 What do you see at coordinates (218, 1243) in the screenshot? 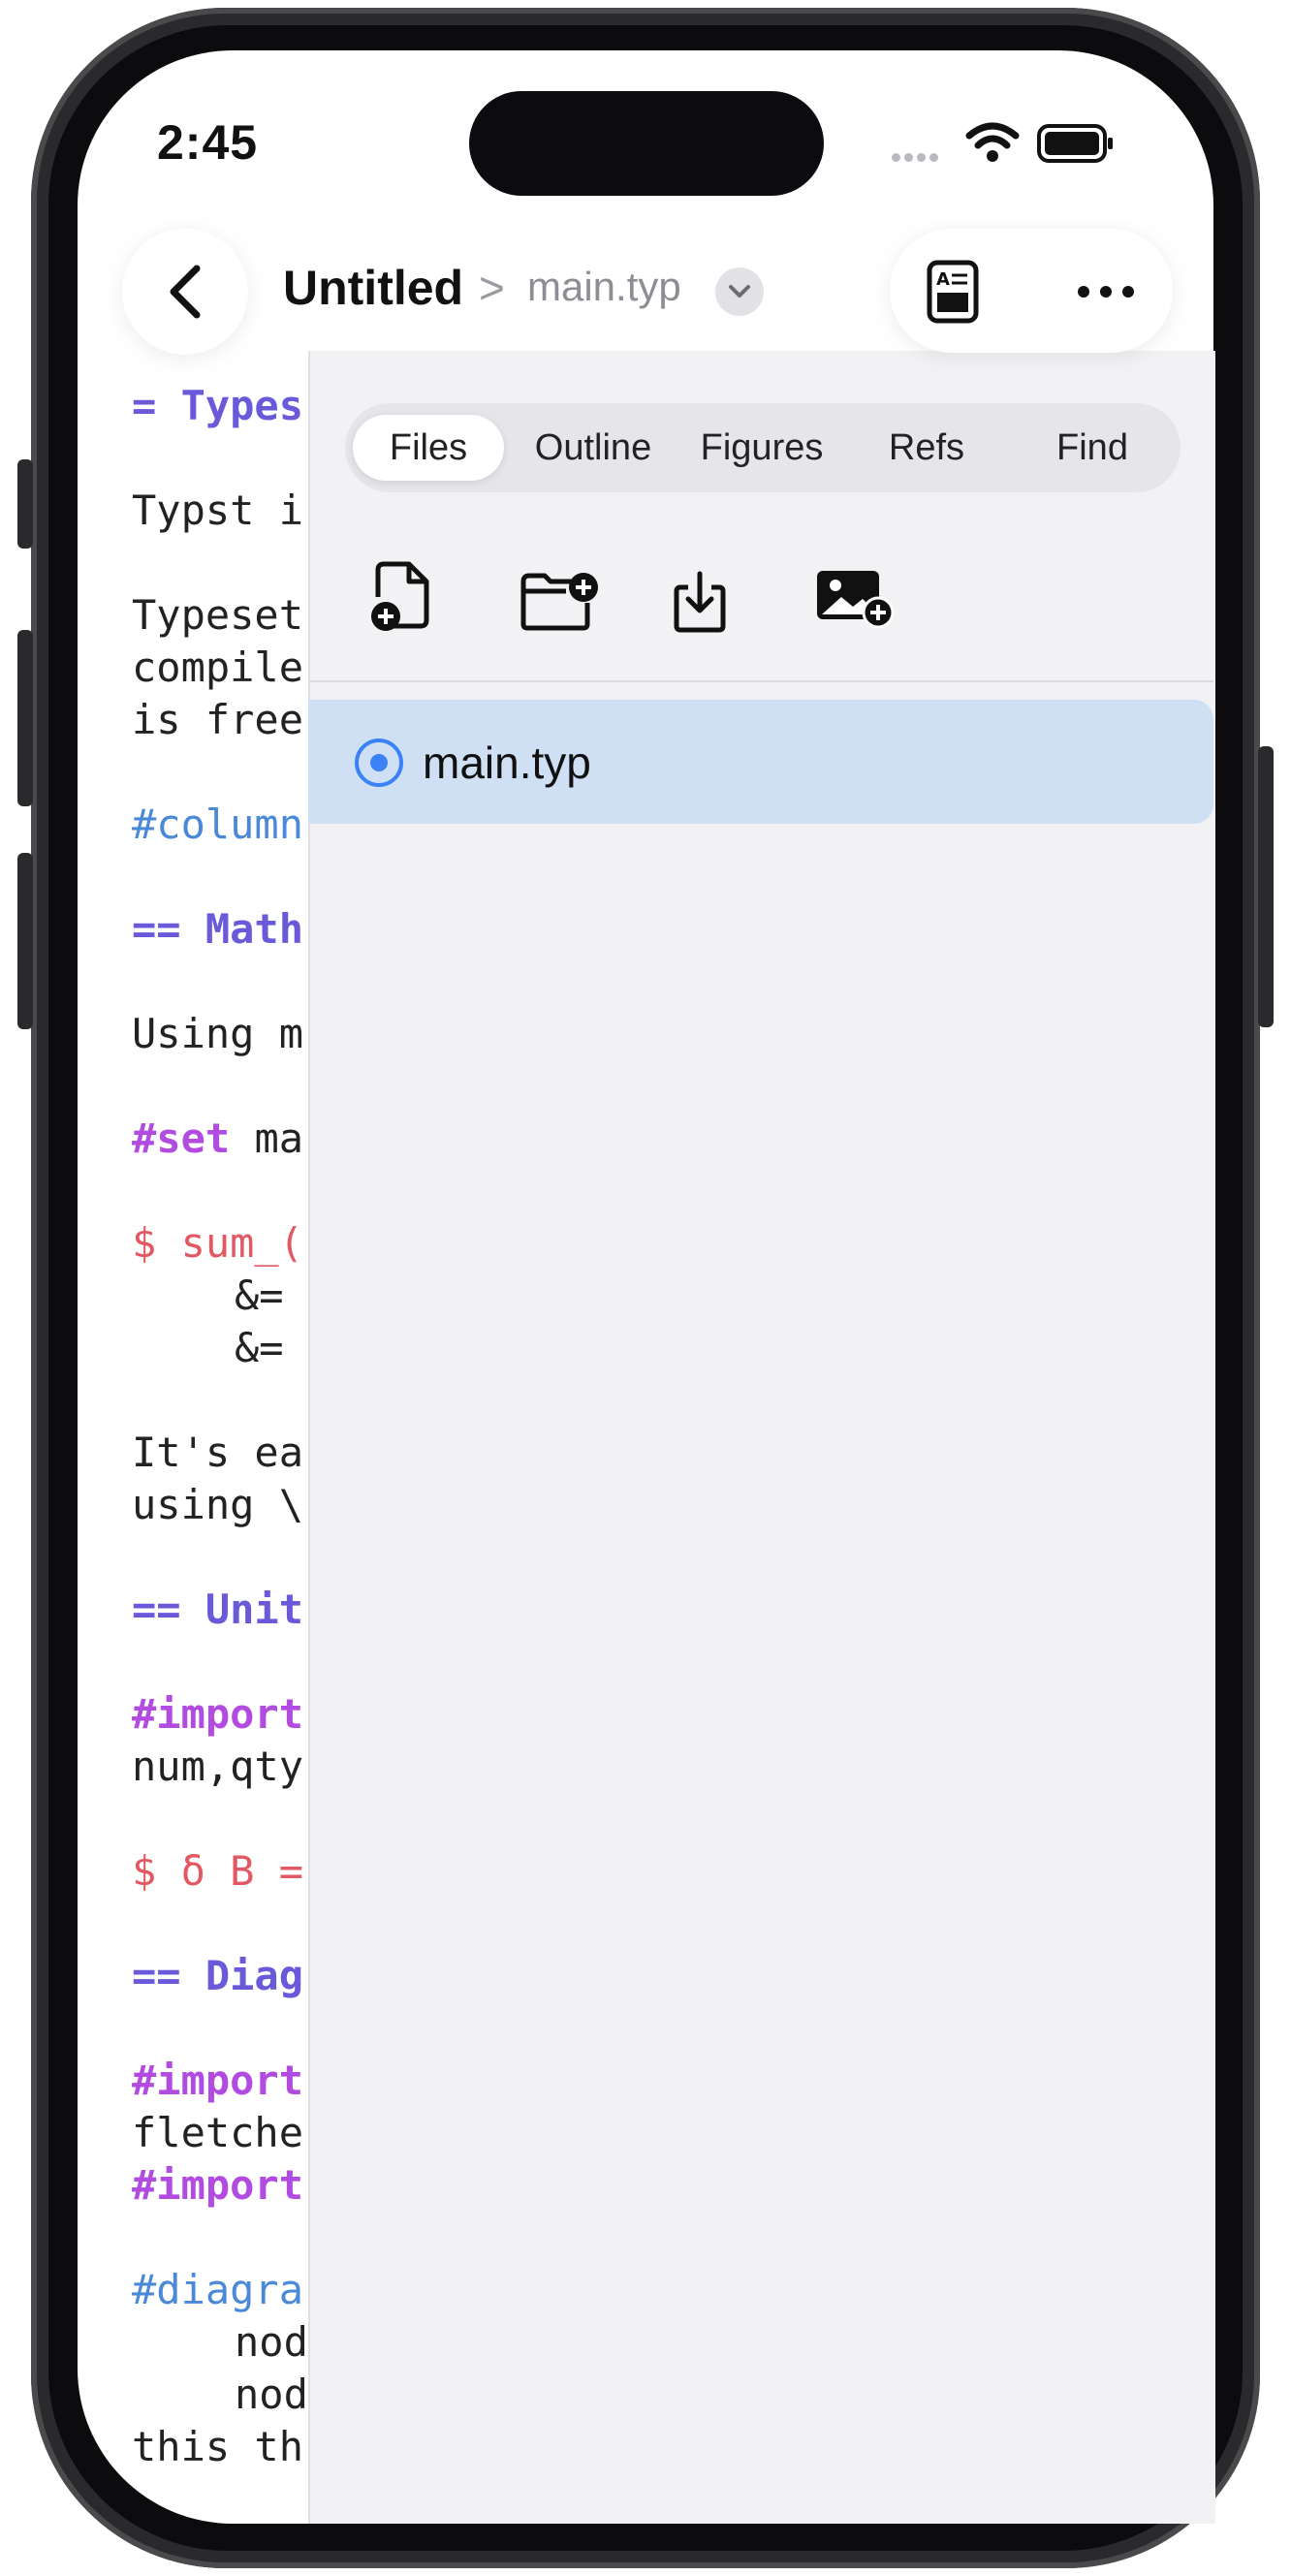
I see `code-line: $ sum_(` at bounding box center [218, 1243].